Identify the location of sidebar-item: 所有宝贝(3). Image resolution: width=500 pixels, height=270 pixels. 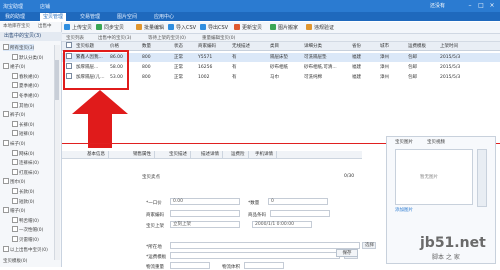
(19, 47).